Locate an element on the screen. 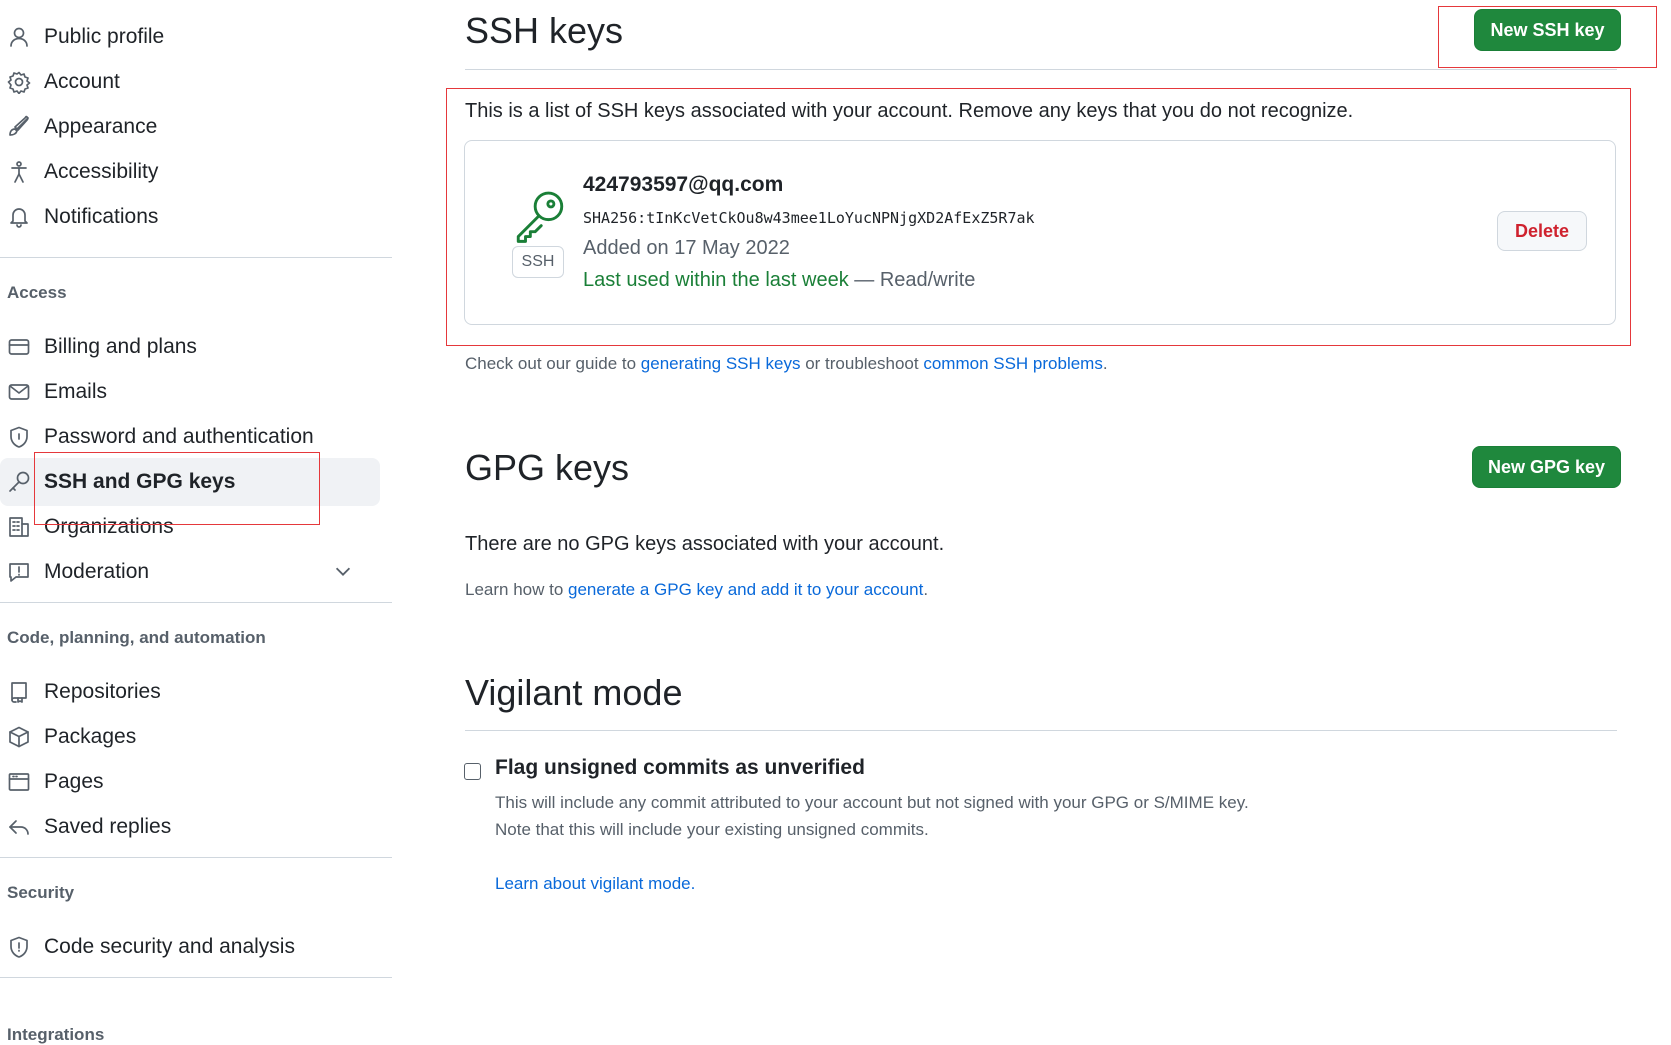 This screenshot has height=1045, width=1671. flag-unsigned-commits-label: Flag unsigned commits as unverified is located at coordinates (680, 768).